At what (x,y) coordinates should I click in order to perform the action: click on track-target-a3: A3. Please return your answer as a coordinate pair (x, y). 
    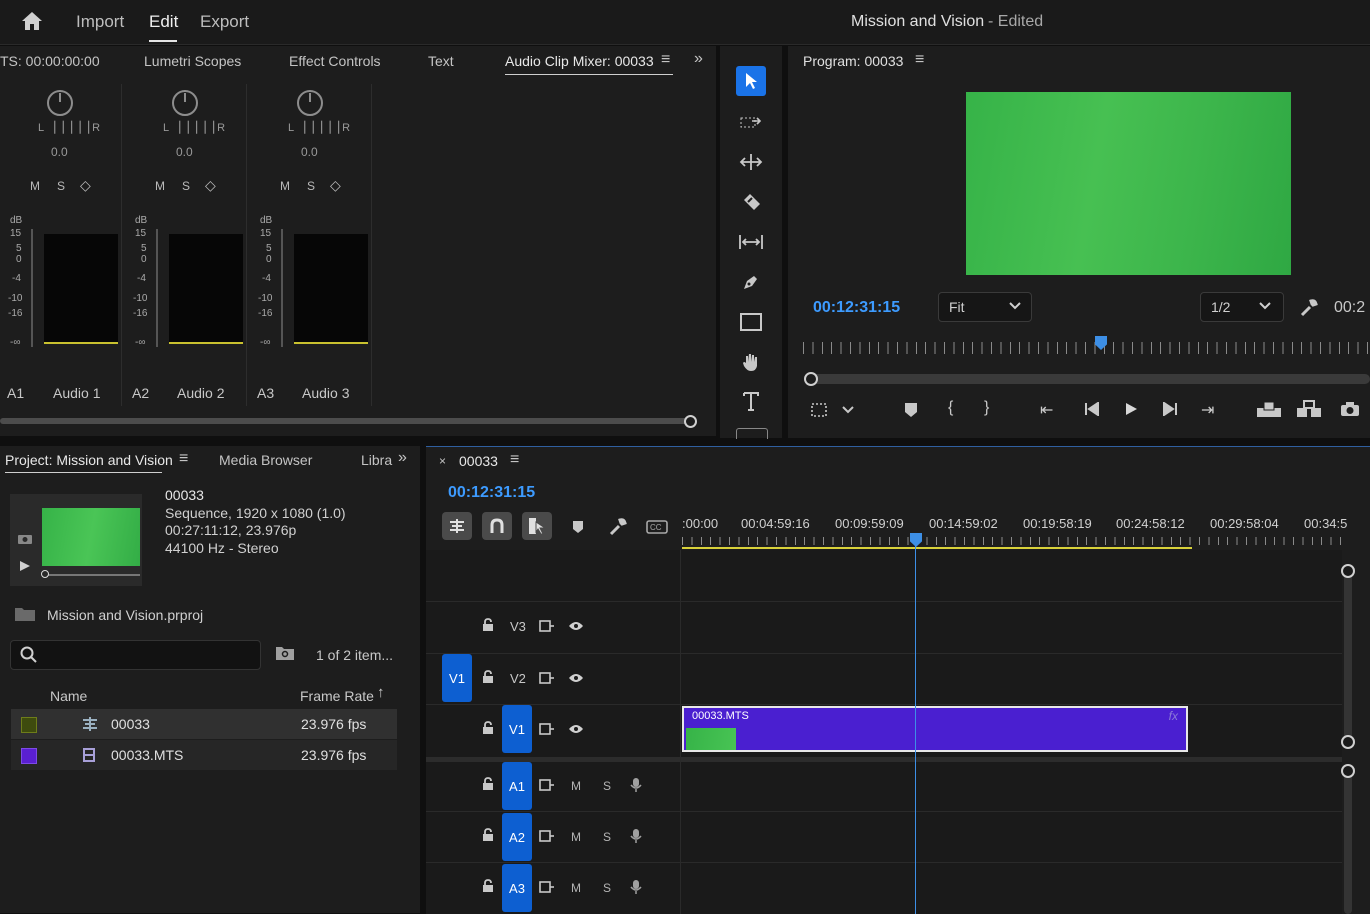
    Looking at the image, I should click on (517, 888).